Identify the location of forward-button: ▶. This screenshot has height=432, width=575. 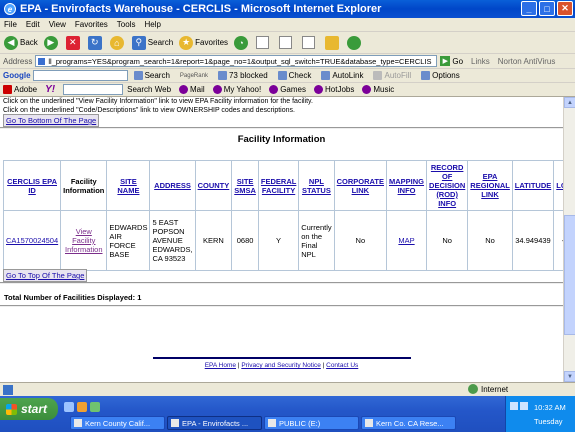
(51, 42).